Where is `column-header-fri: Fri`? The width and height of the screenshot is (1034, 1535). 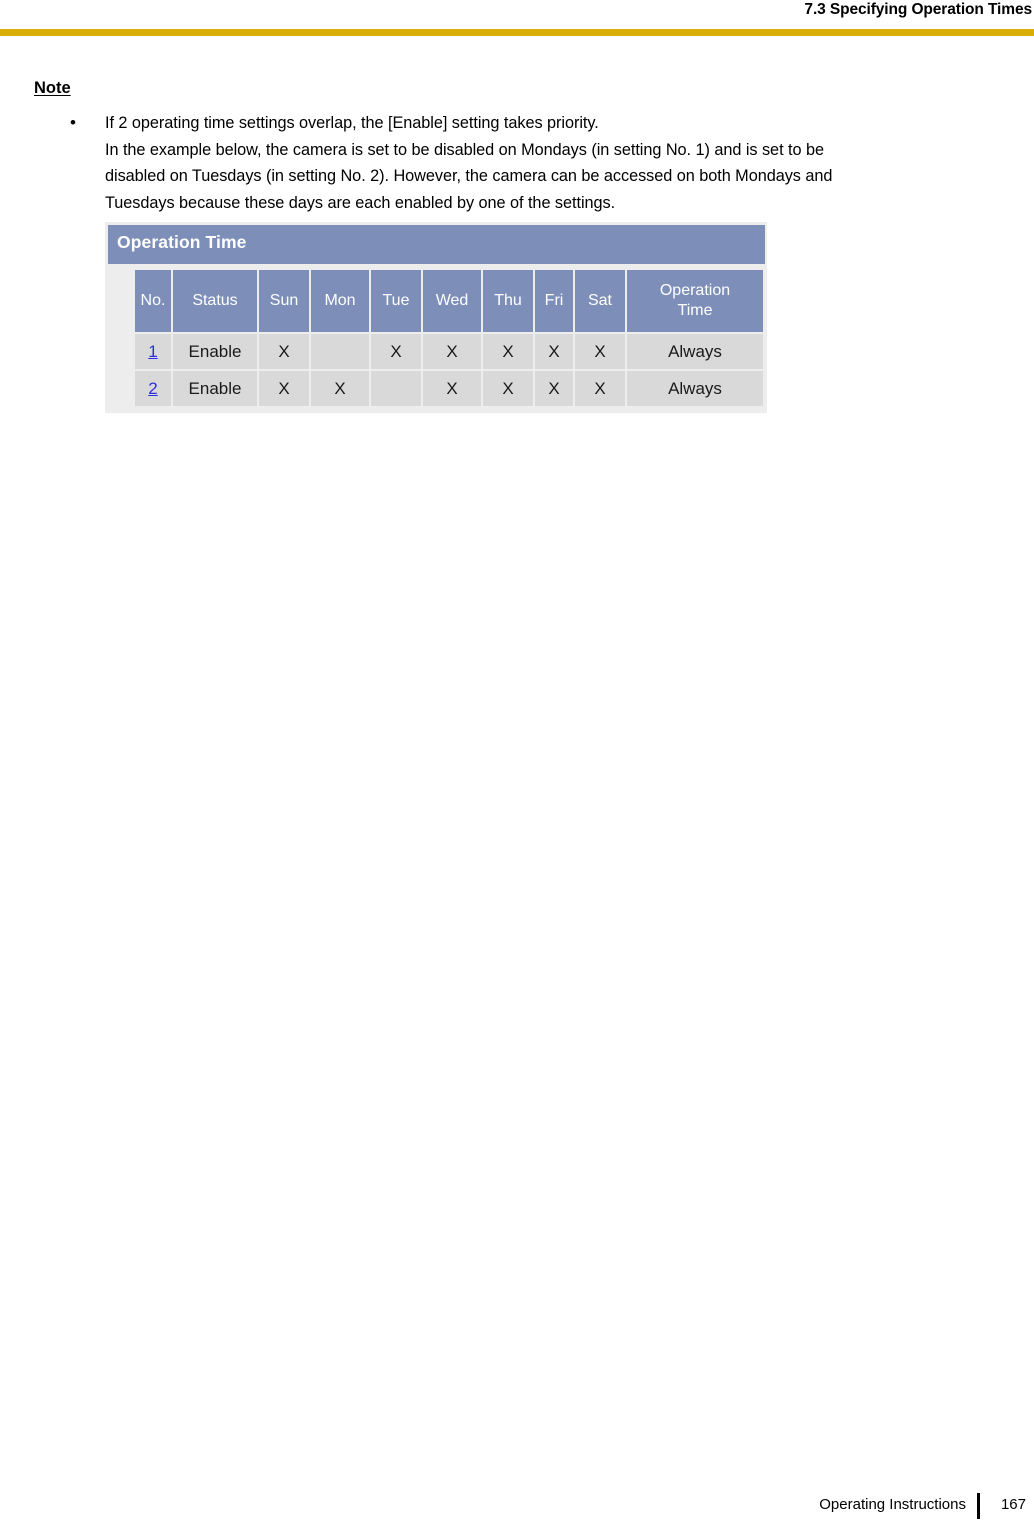
column-header-fri: Fri is located at coordinates (554, 301).